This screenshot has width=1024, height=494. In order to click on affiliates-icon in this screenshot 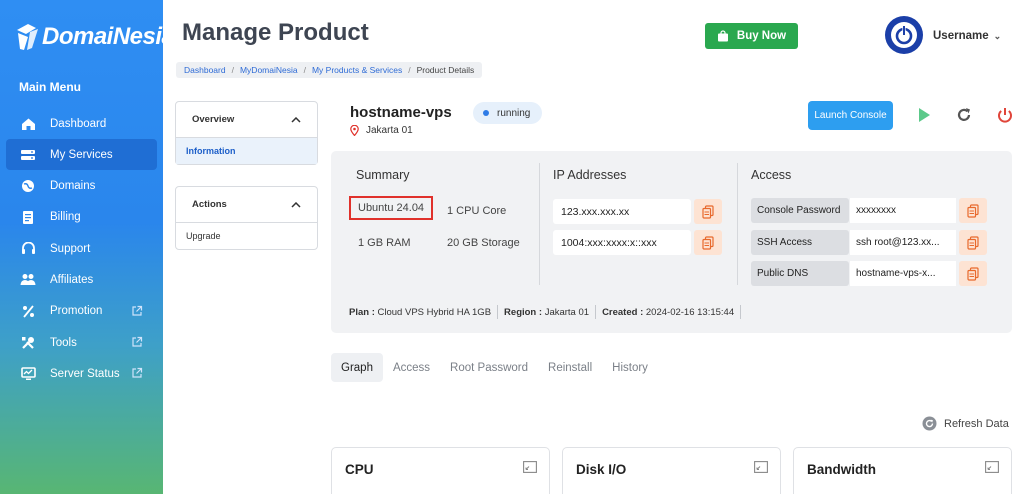, I will do `click(28, 280)`.